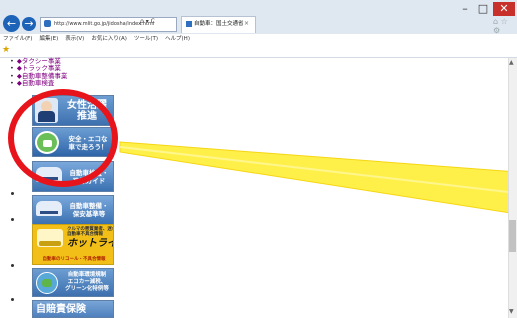 The width and height of the screenshot is (517, 318). I want to click on list-item: • ◆自動車検査, so click(32, 83).